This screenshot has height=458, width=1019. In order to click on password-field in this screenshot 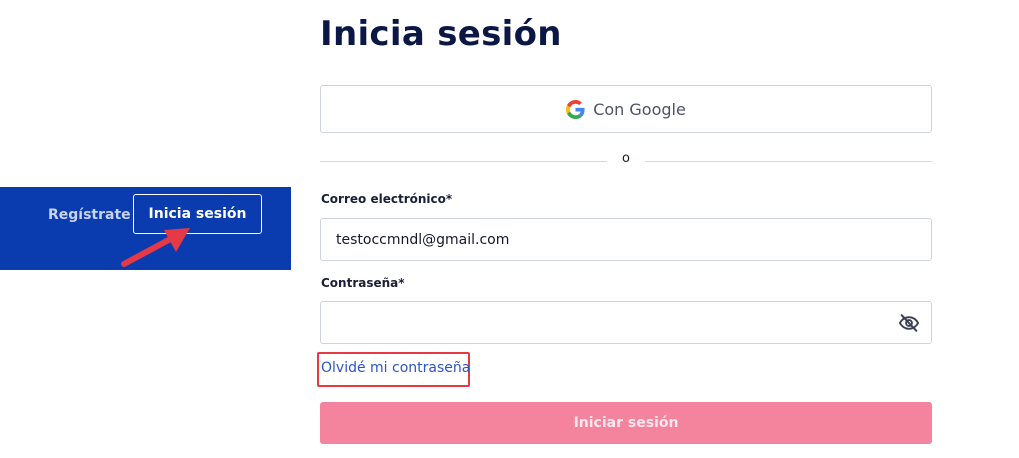, I will do `click(626, 322)`.